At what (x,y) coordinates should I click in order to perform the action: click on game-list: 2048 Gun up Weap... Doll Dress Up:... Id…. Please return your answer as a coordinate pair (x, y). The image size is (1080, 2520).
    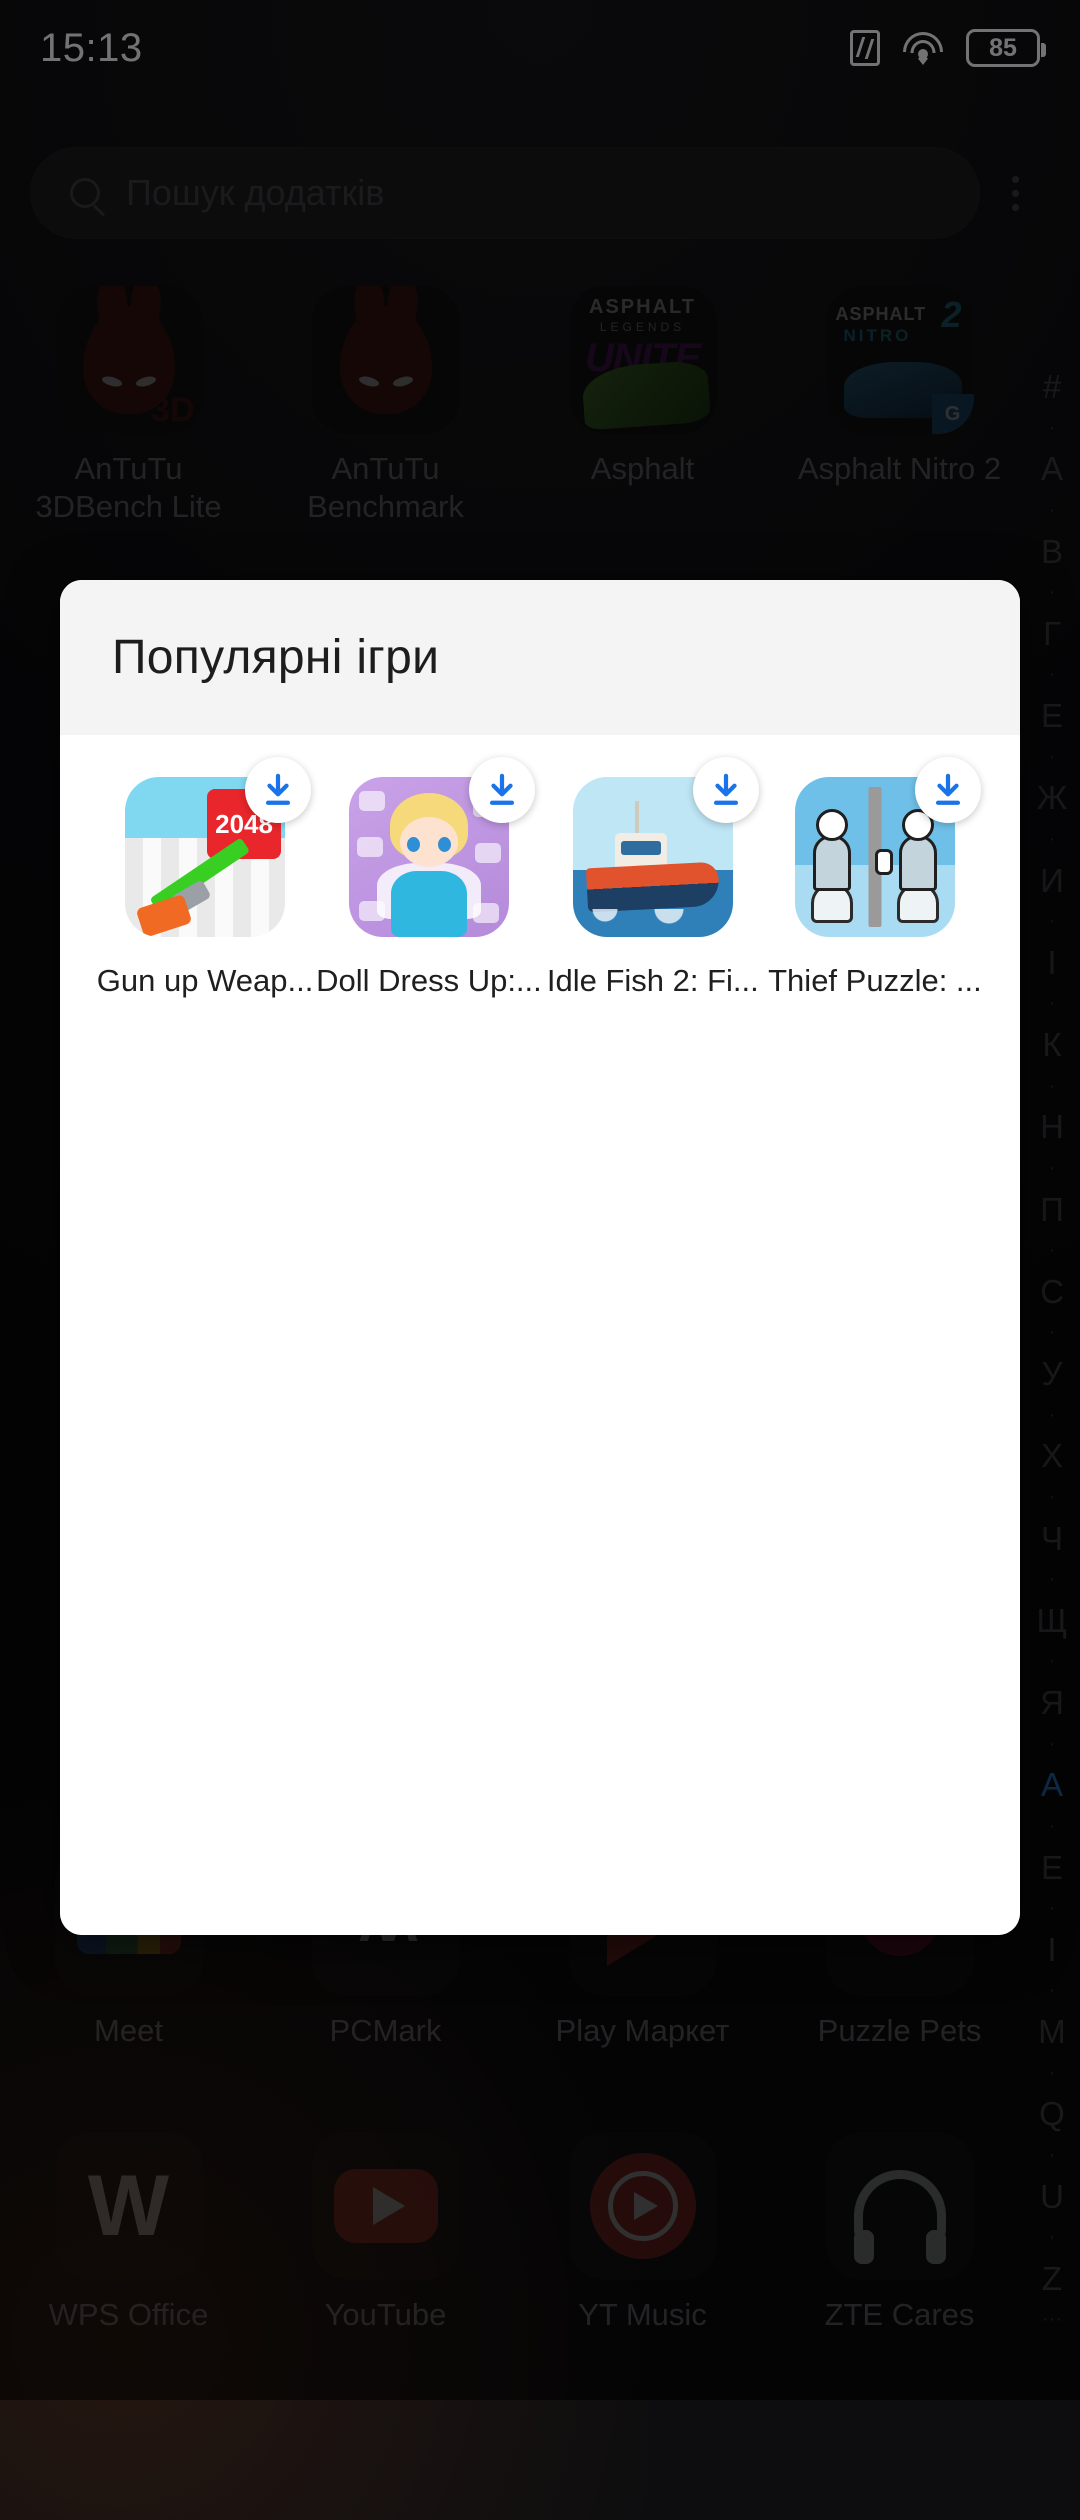
    Looking at the image, I should click on (540, 878).